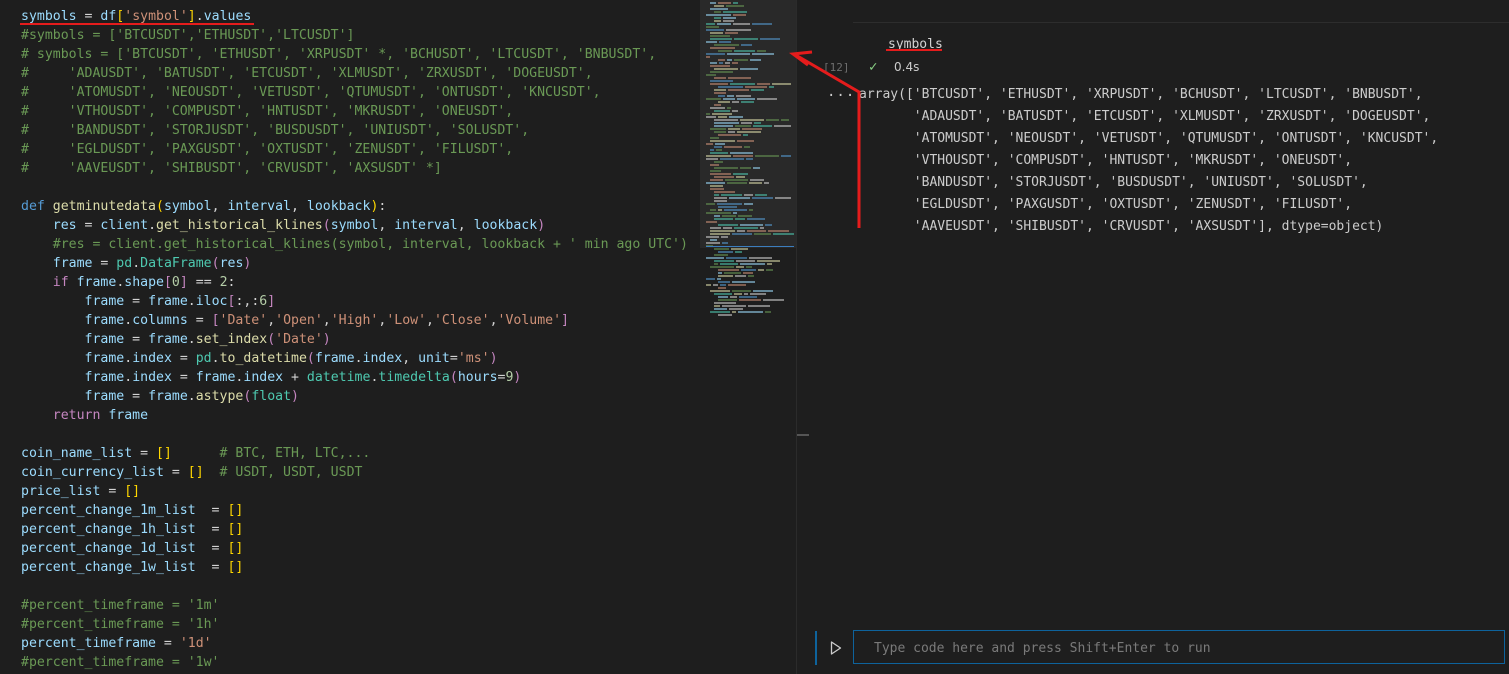  What do you see at coordinates (76, 415) in the screenshot?
I see `code-token: return` at bounding box center [76, 415].